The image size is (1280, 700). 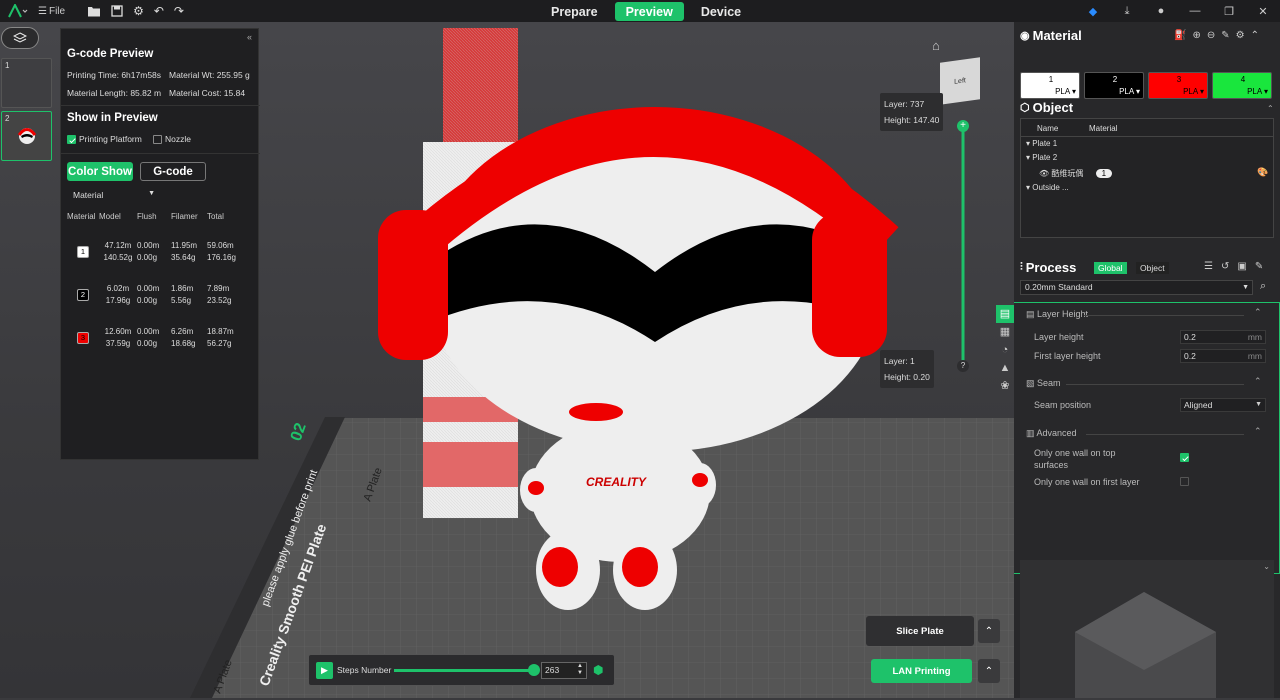 What do you see at coordinates (1076, 173) in the screenshot?
I see `object-row: 👁 酷维玩偶 1` at bounding box center [1076, 173].